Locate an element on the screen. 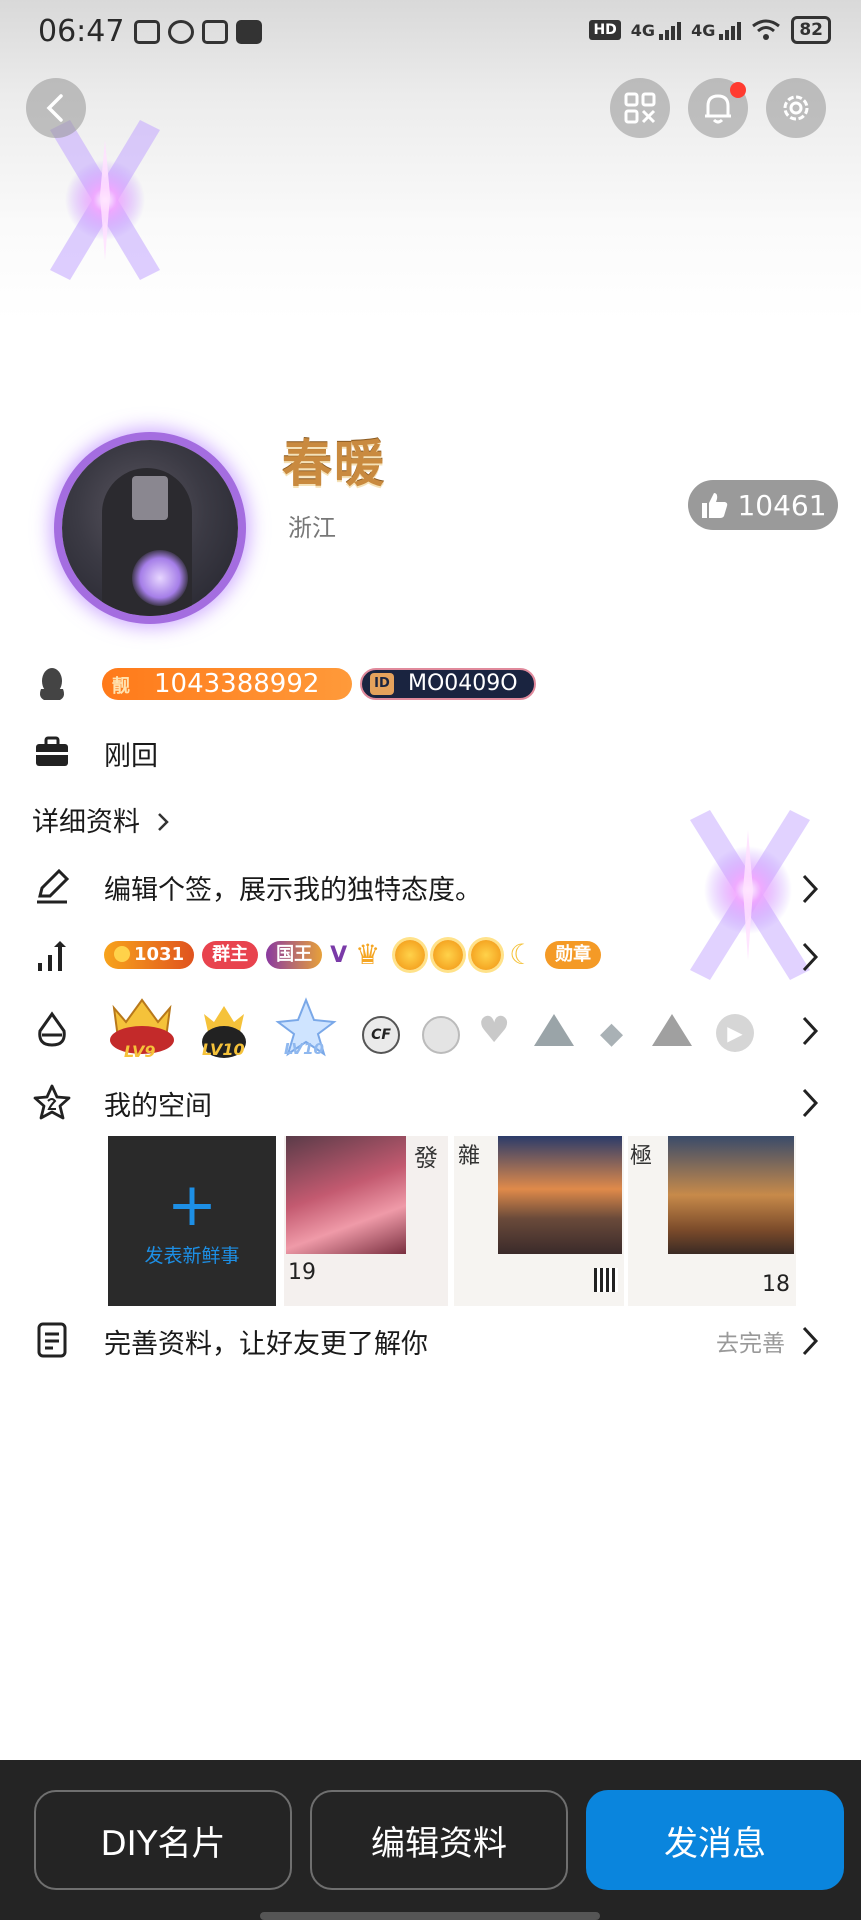  home-indicator is located at coordinates (430, 1916).